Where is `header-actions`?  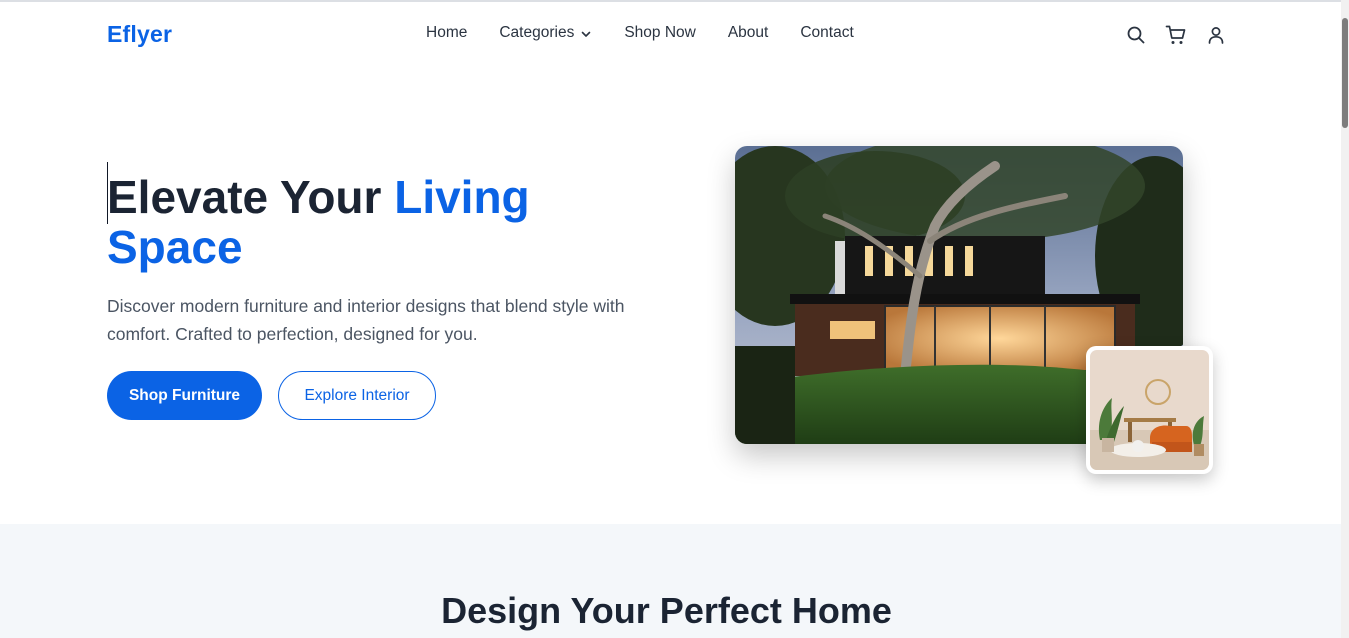 header-actions is located at coordinates (1185, 35).